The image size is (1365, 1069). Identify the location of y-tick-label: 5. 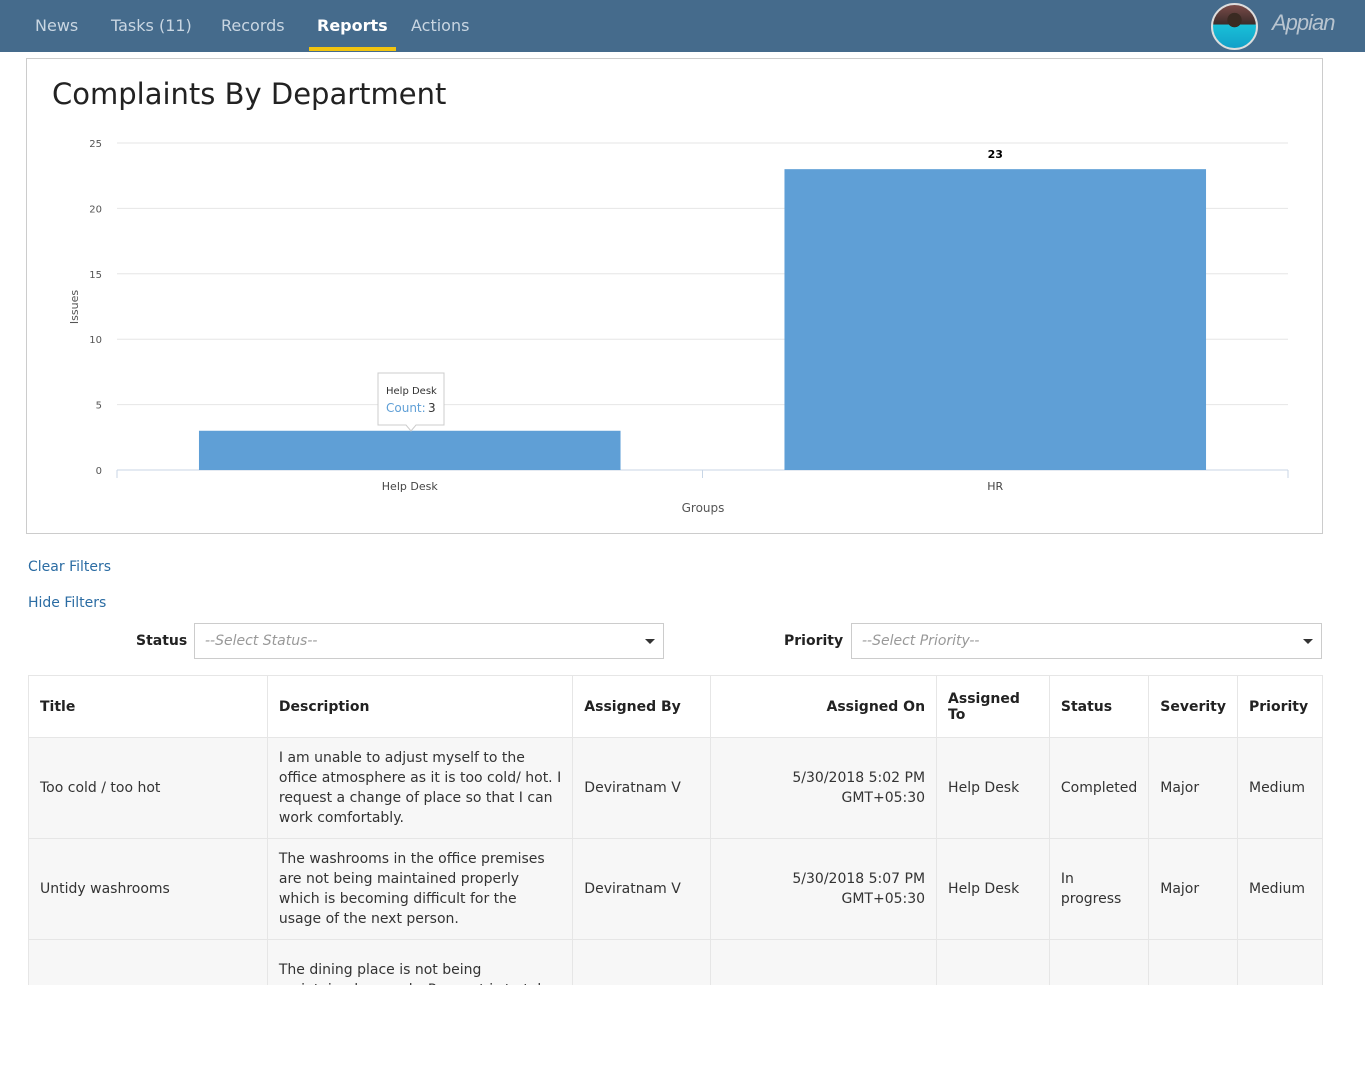
(99, 406).